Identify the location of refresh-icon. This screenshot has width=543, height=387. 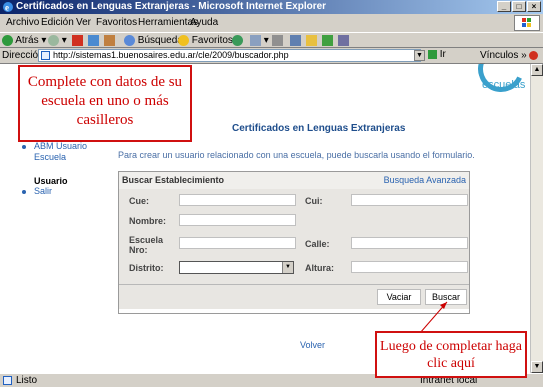
(93, 40).